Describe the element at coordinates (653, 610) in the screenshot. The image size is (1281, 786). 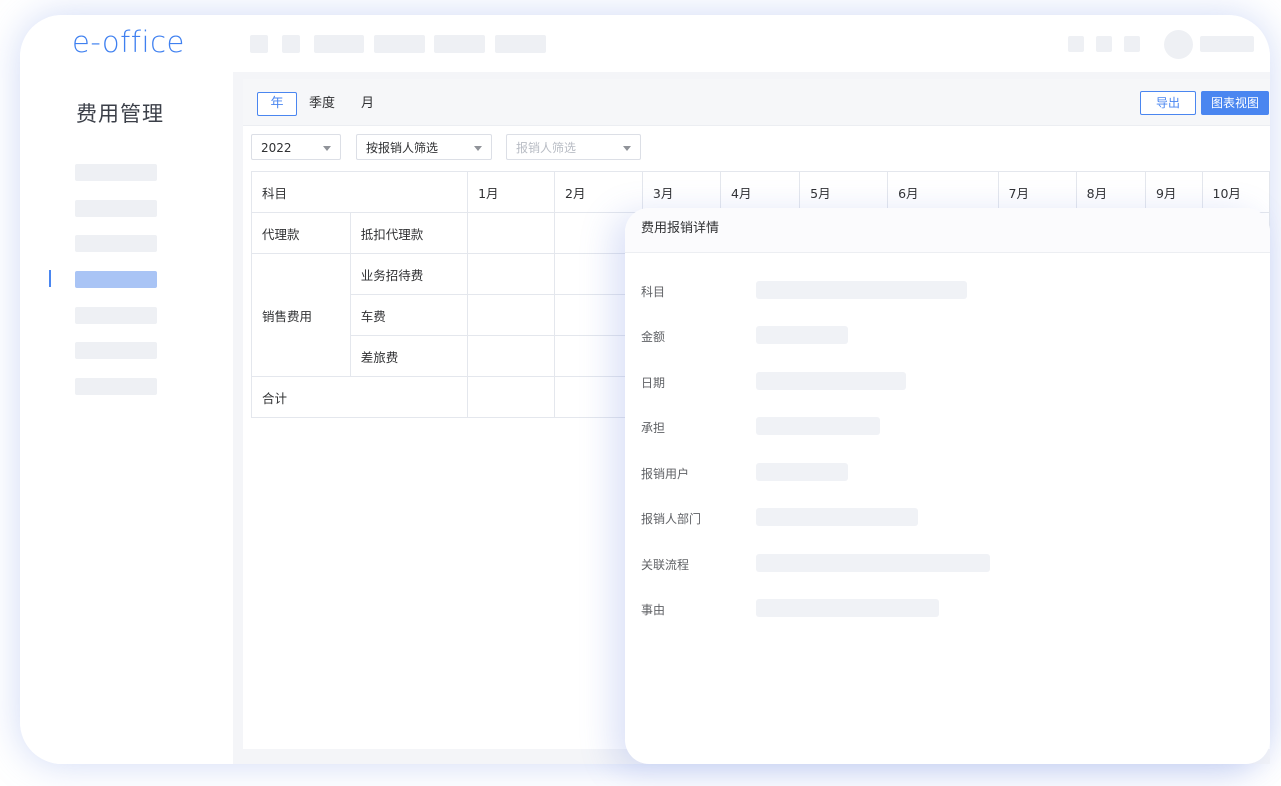
I see `field-label-reason: 事由` at that location.